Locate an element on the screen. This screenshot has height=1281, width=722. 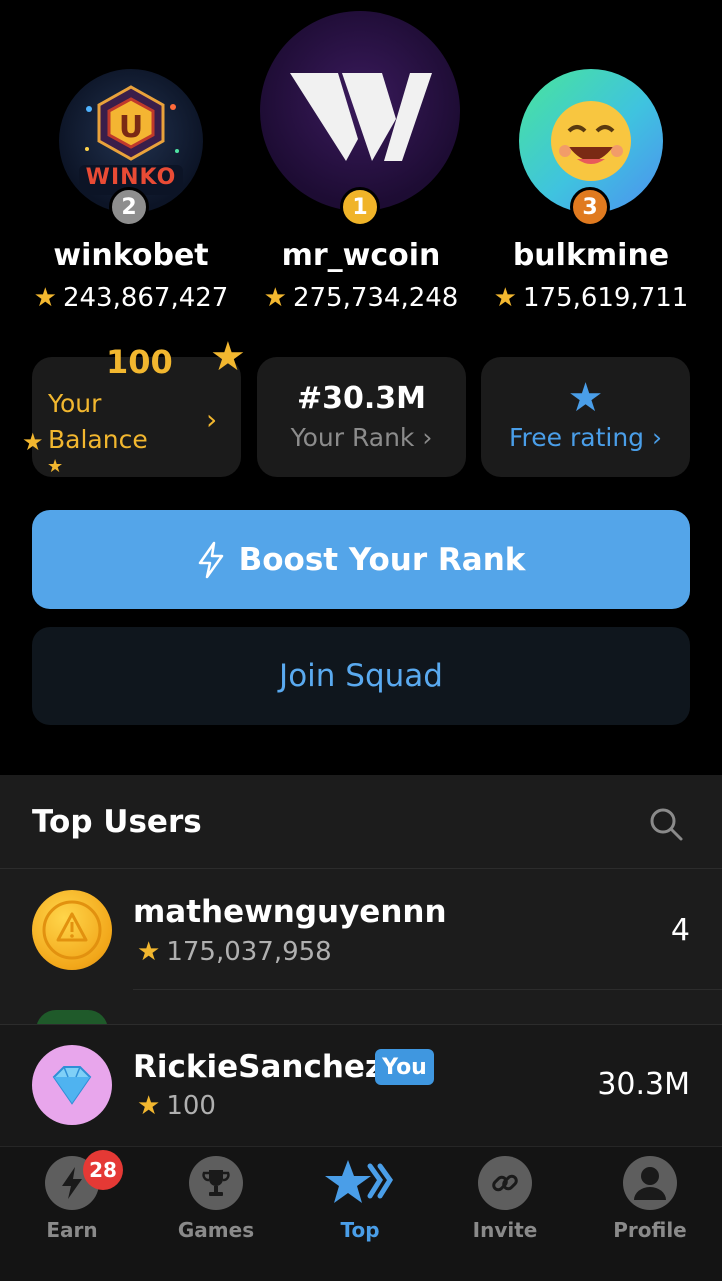
balance-value: 100 is located at coordinates (139, 362).